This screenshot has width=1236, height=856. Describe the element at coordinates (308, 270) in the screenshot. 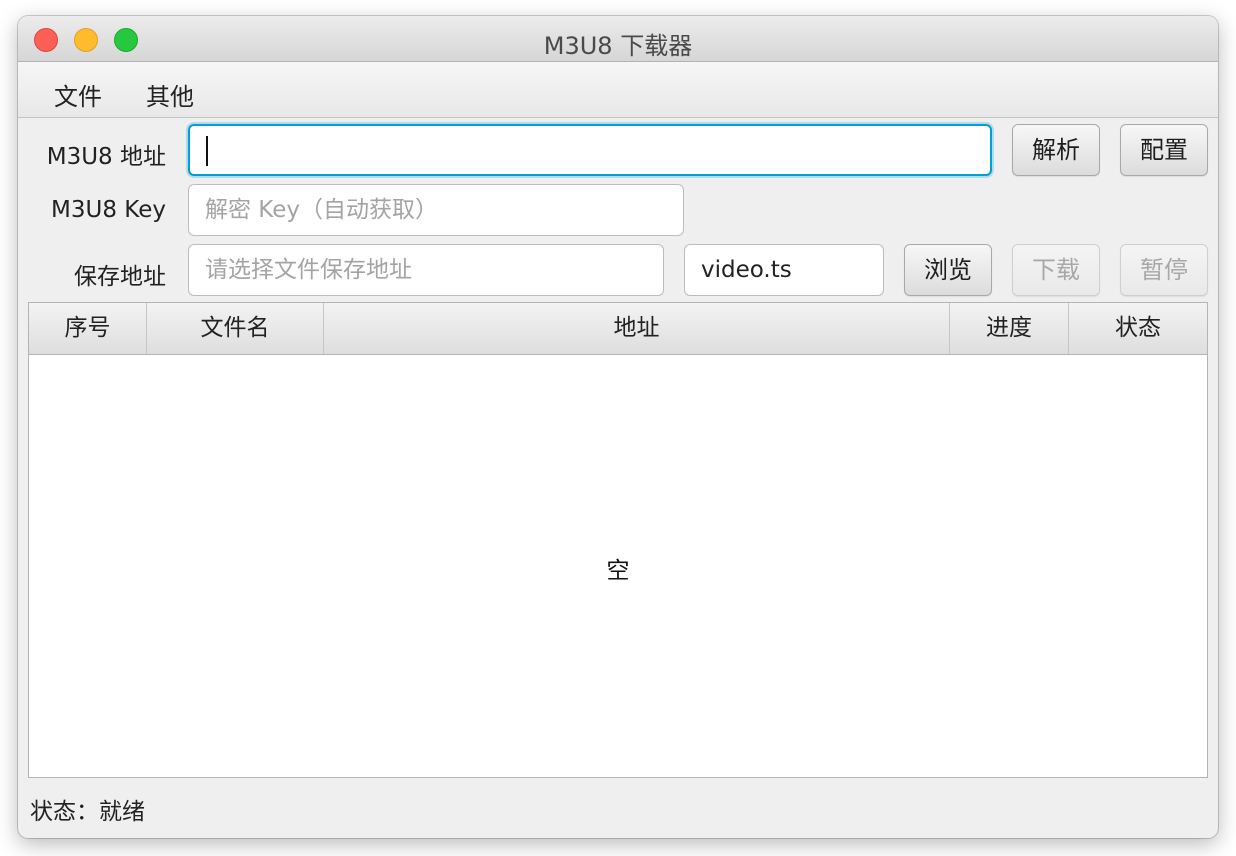

I see `save-path-placeholder: 请选择文件保存地址` at that location.